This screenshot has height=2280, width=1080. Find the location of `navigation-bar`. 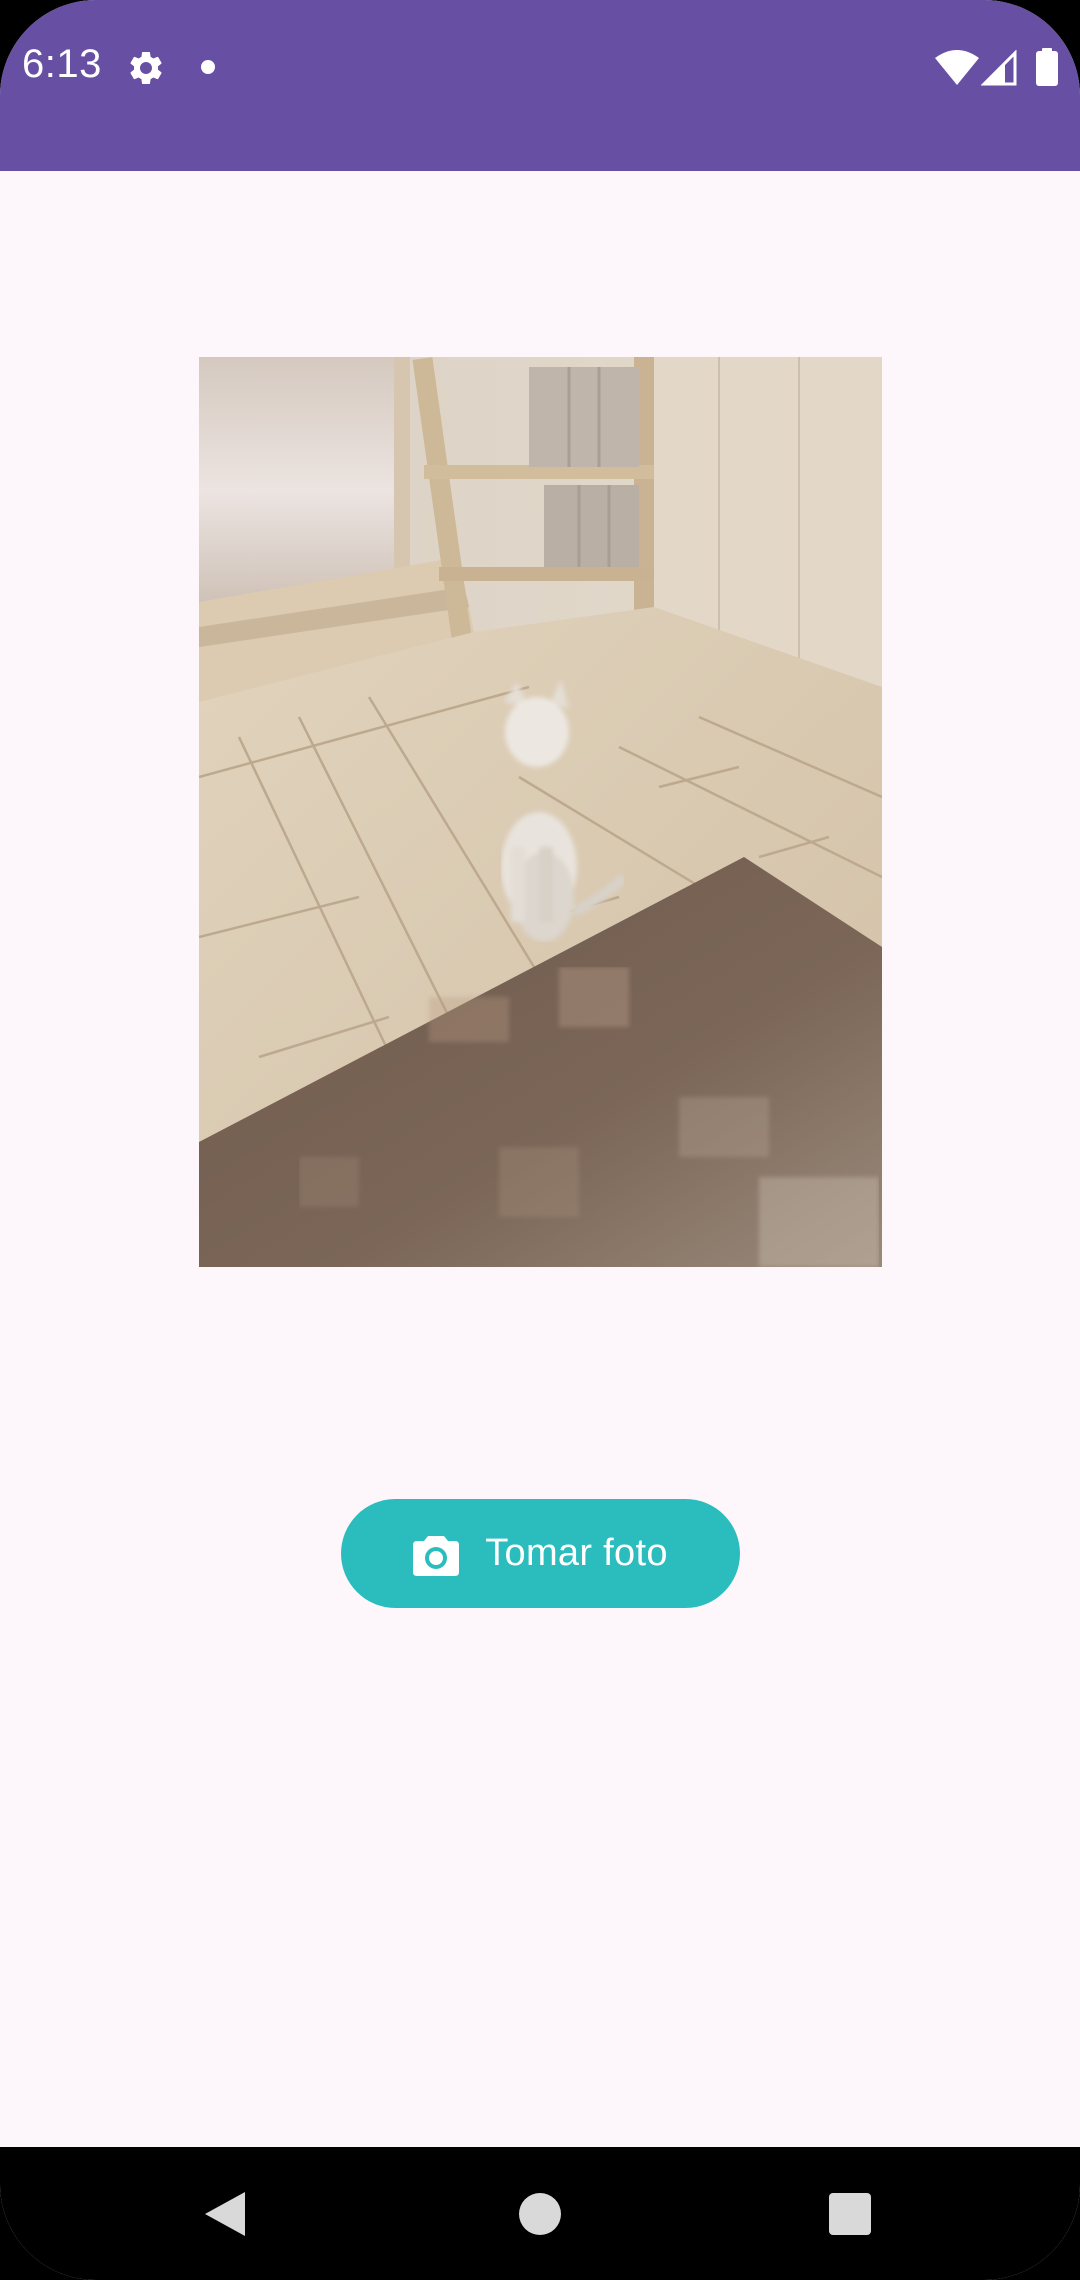

navigation-bar is located at coordinates (540, 2213).